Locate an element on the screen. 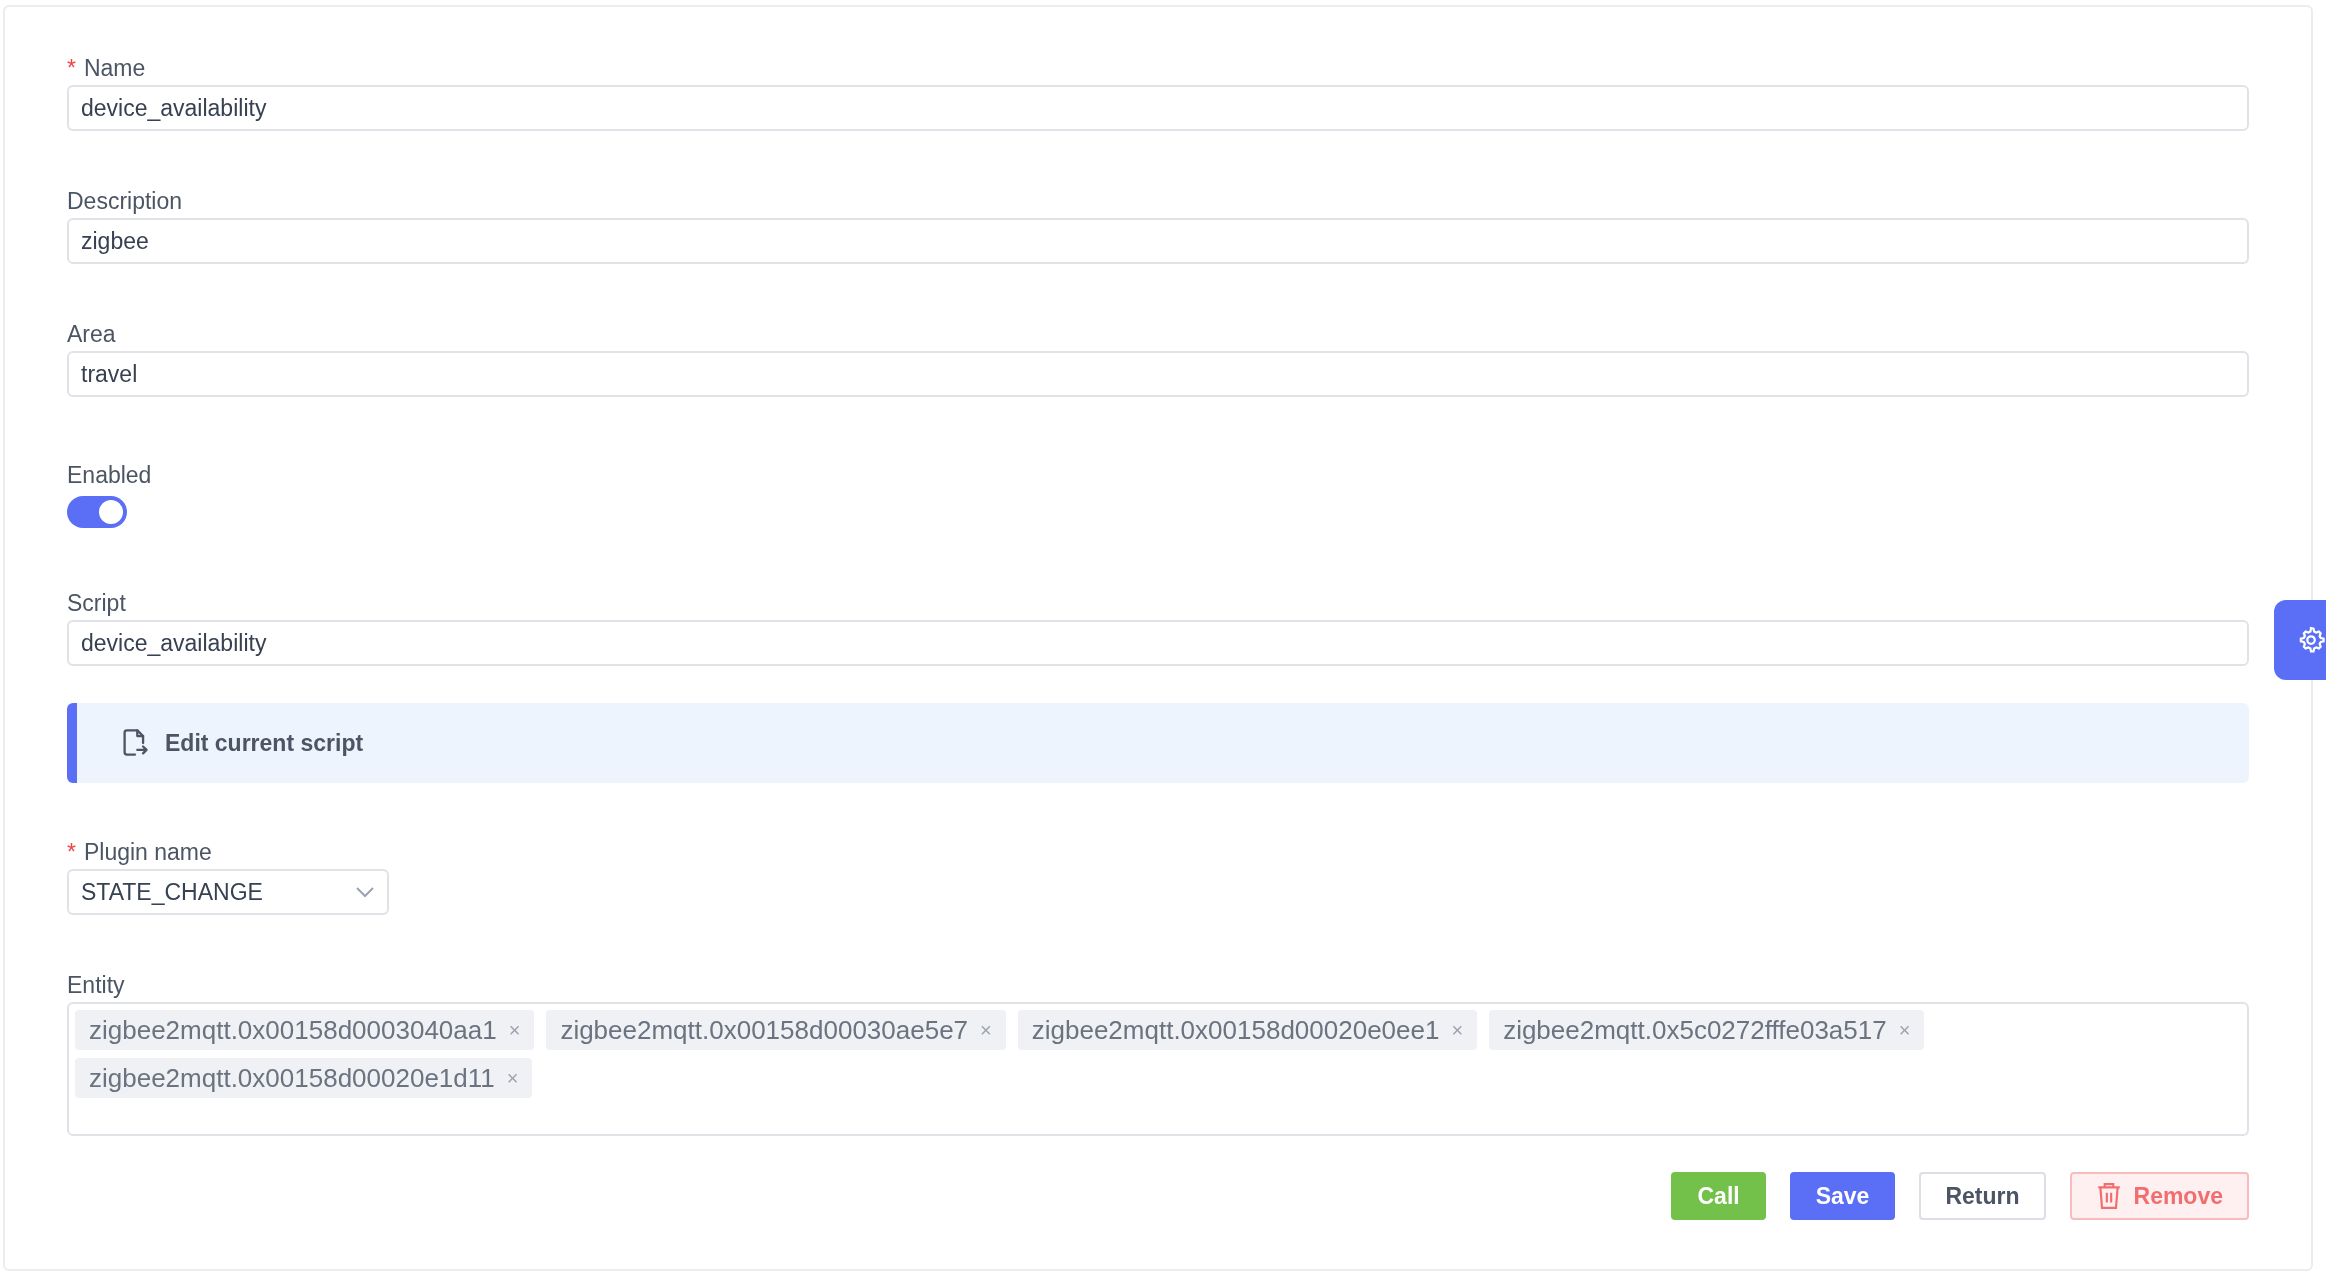  field-label: Script is located at coordinates (96, 603).